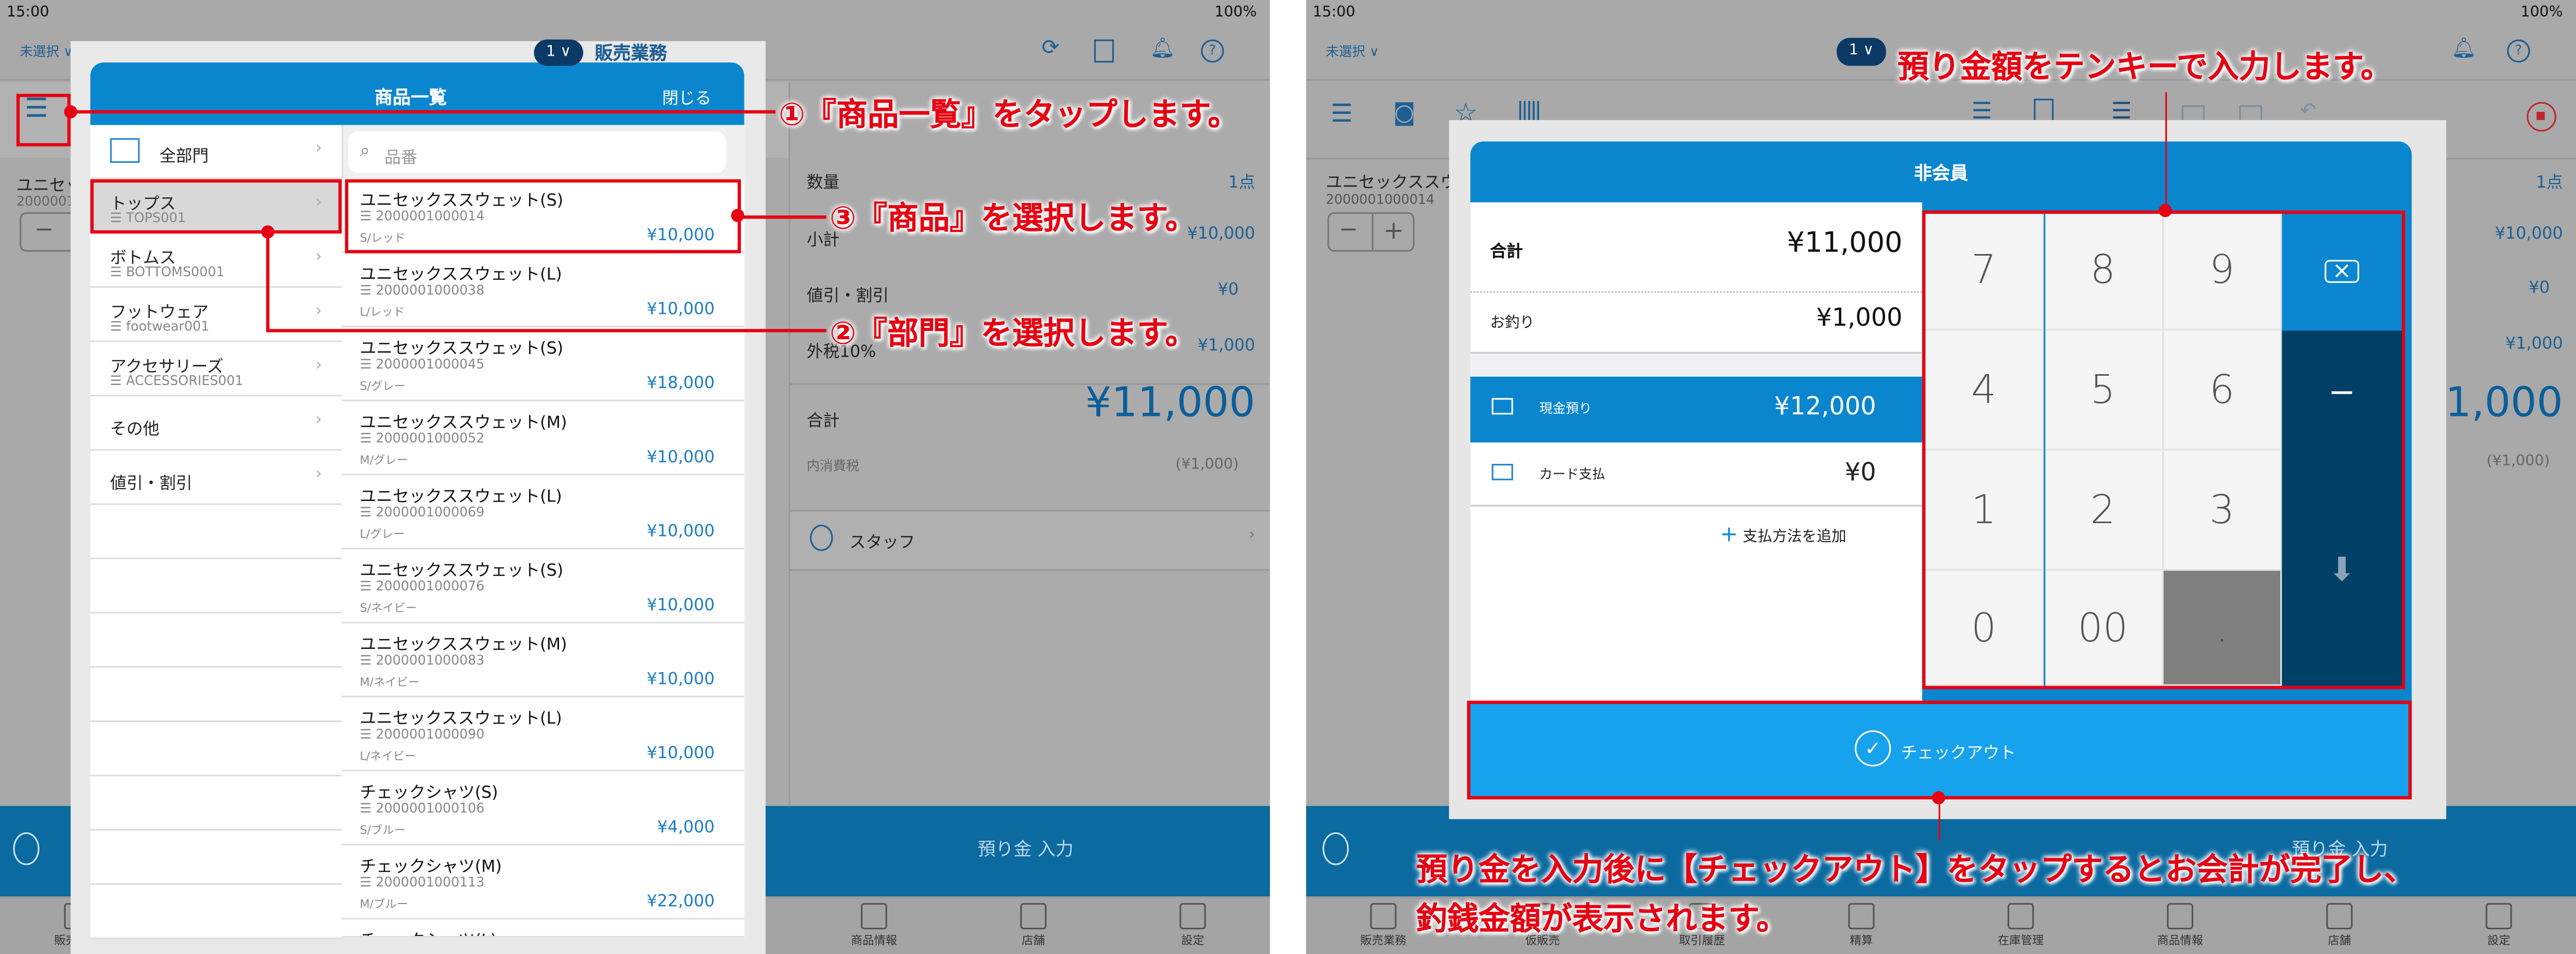 The height and width of the screenshot is (954, 2576). I want to click on stepper-plus: +, so click(1394, 230).